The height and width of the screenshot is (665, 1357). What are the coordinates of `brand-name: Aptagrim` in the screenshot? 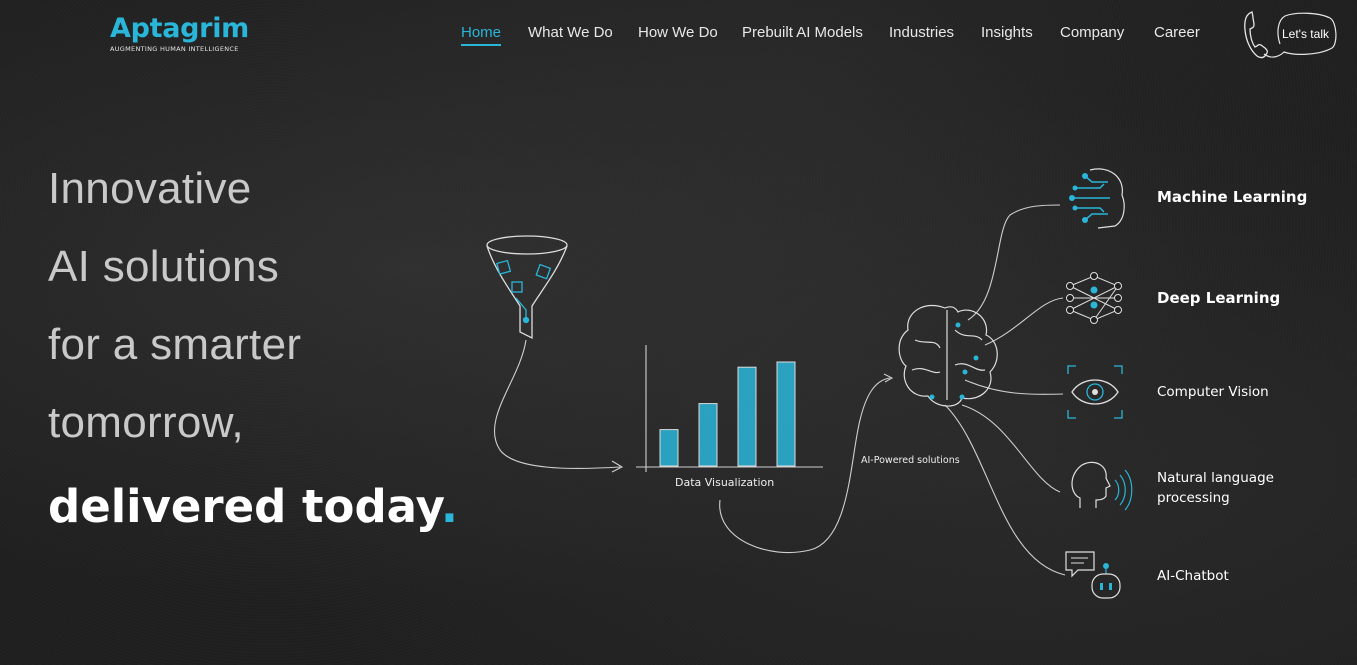 It's located at (179, 28).